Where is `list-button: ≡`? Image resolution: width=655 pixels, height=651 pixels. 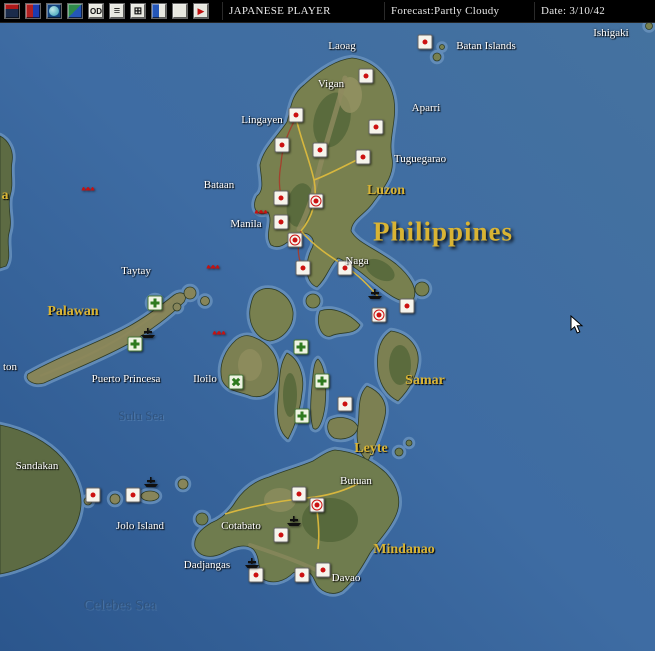 list-button: ≡ is located at coordinates (117, 11).